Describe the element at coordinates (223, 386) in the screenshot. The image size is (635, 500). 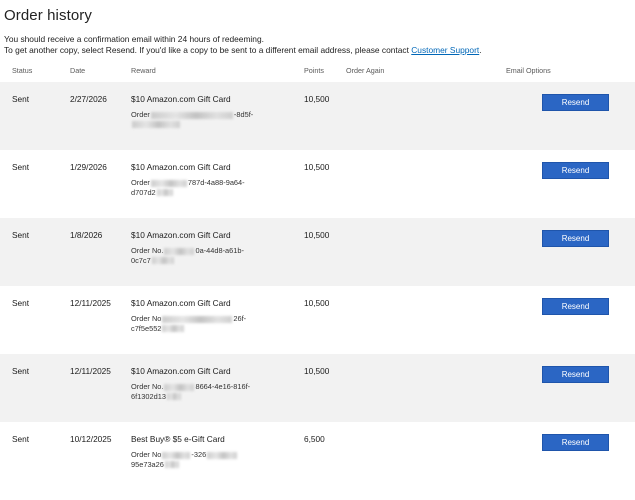
I see `order-number-visible: 8664-4e16-816f-` at that location.